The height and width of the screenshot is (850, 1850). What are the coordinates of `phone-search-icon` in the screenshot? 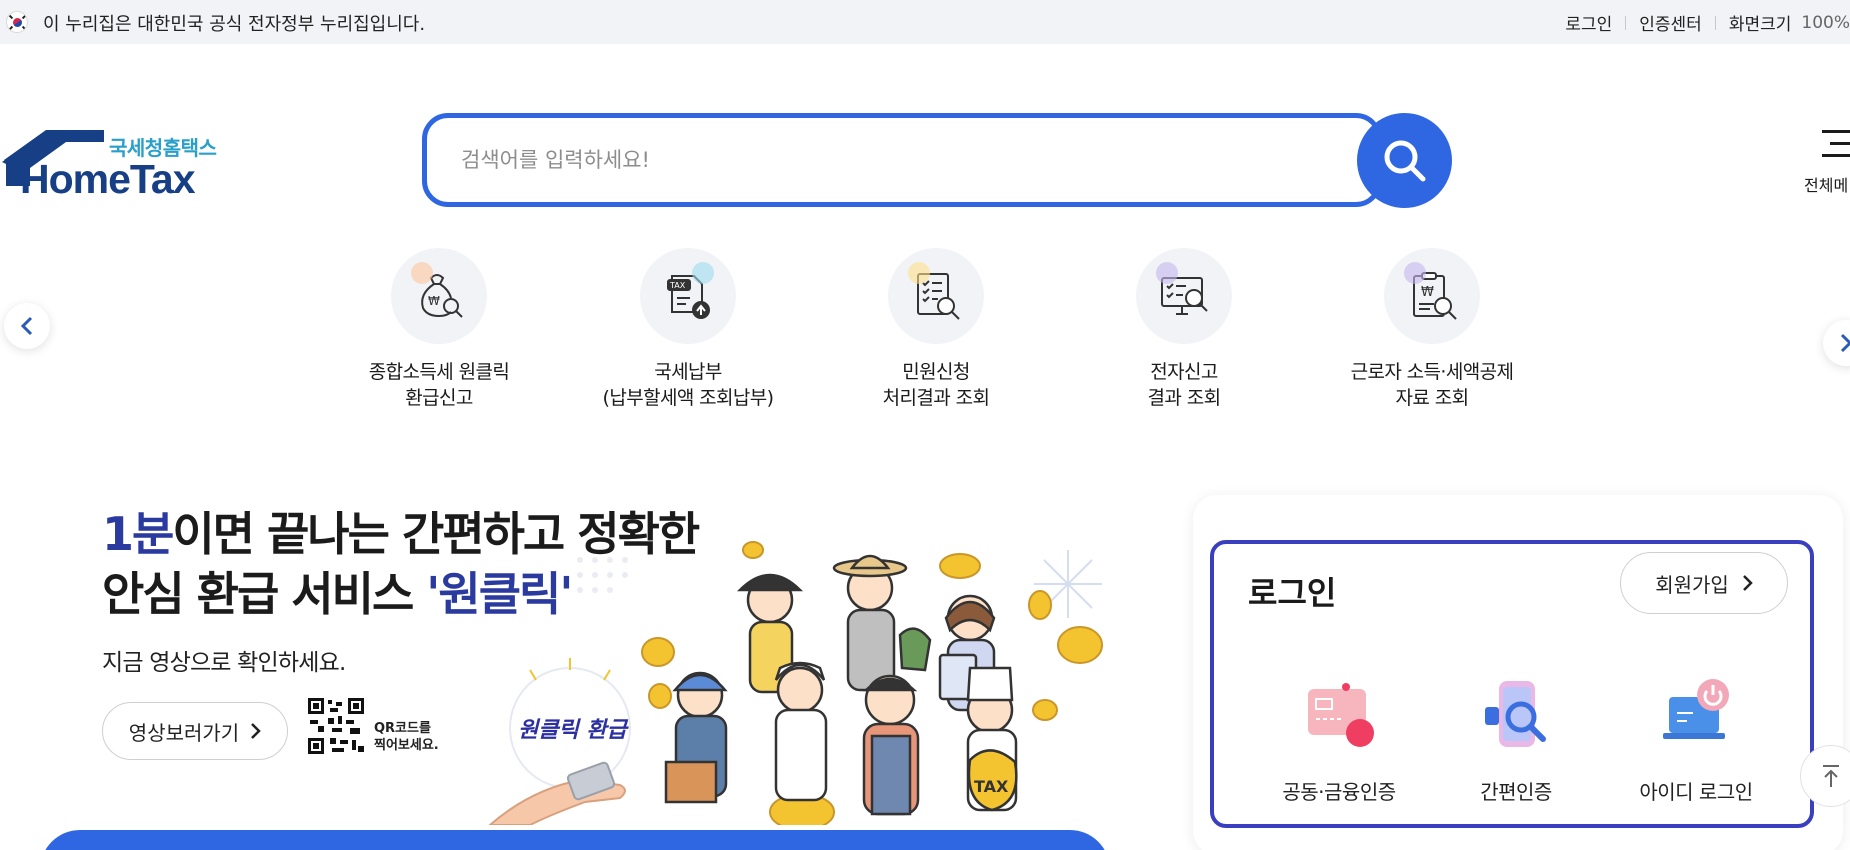 It's located at (1515, 714).